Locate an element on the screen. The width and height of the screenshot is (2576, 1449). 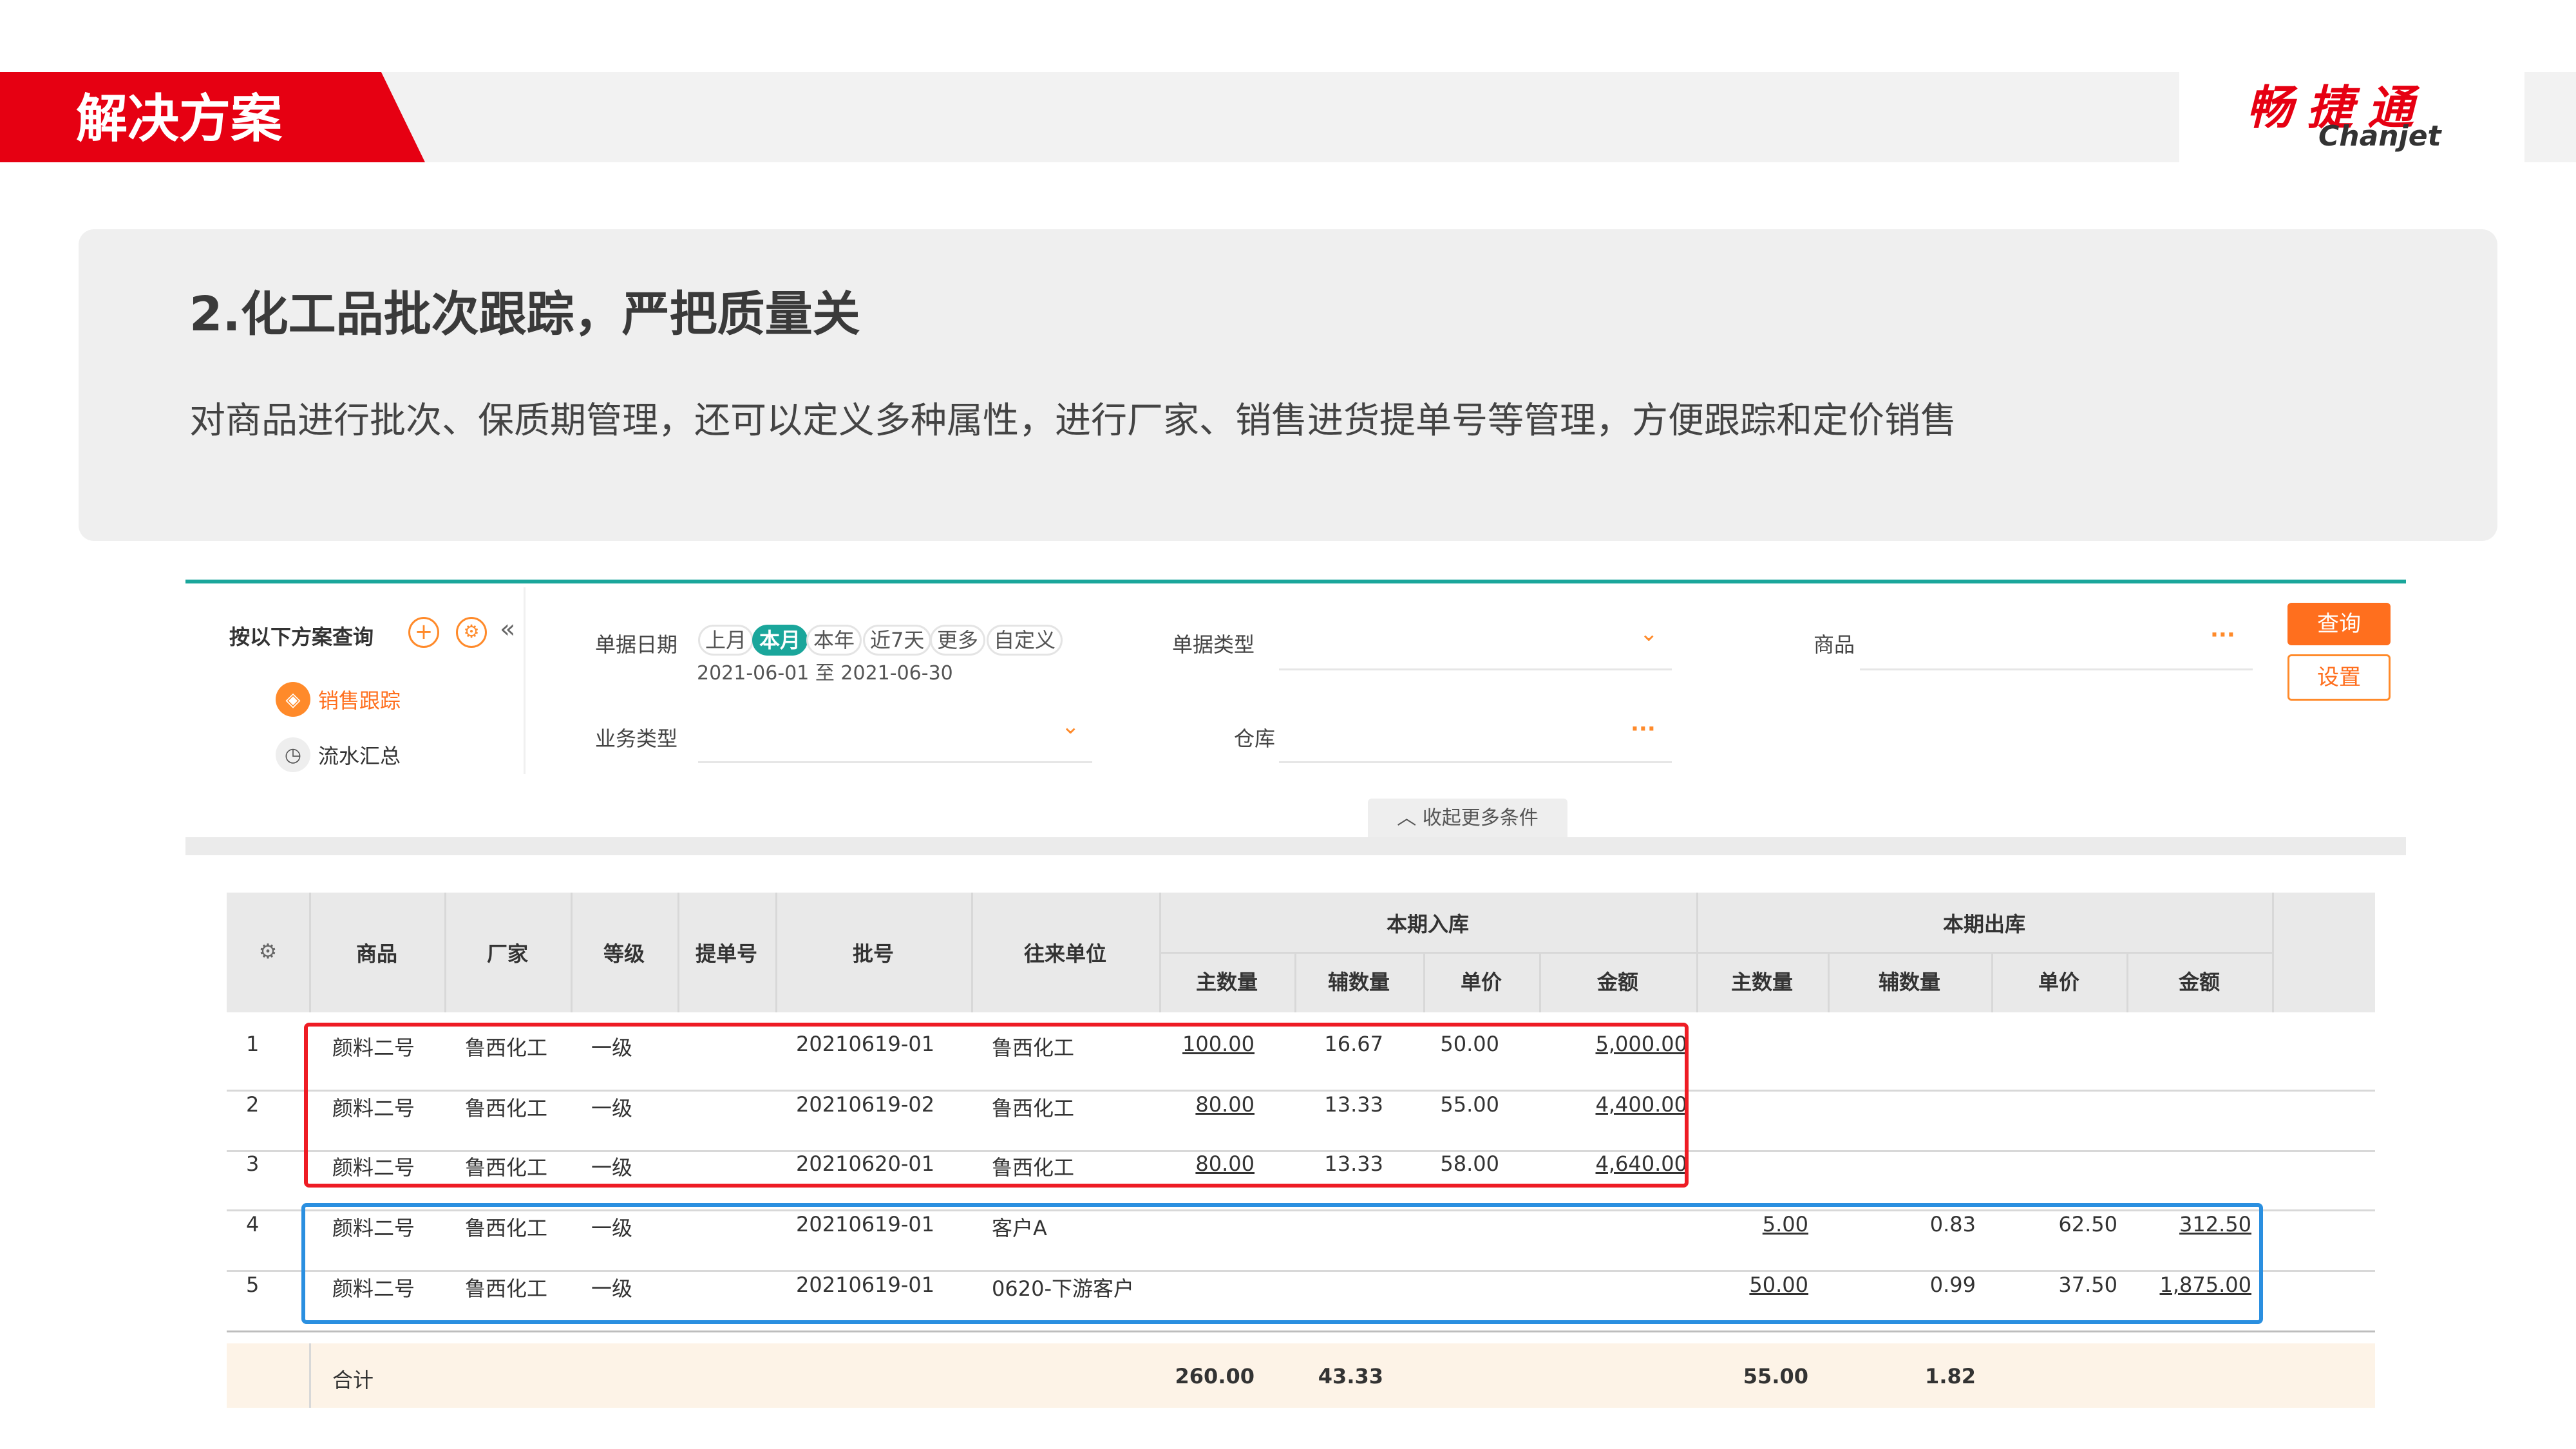
col-in-price: 单价 is located at coordinates (1481, 981).